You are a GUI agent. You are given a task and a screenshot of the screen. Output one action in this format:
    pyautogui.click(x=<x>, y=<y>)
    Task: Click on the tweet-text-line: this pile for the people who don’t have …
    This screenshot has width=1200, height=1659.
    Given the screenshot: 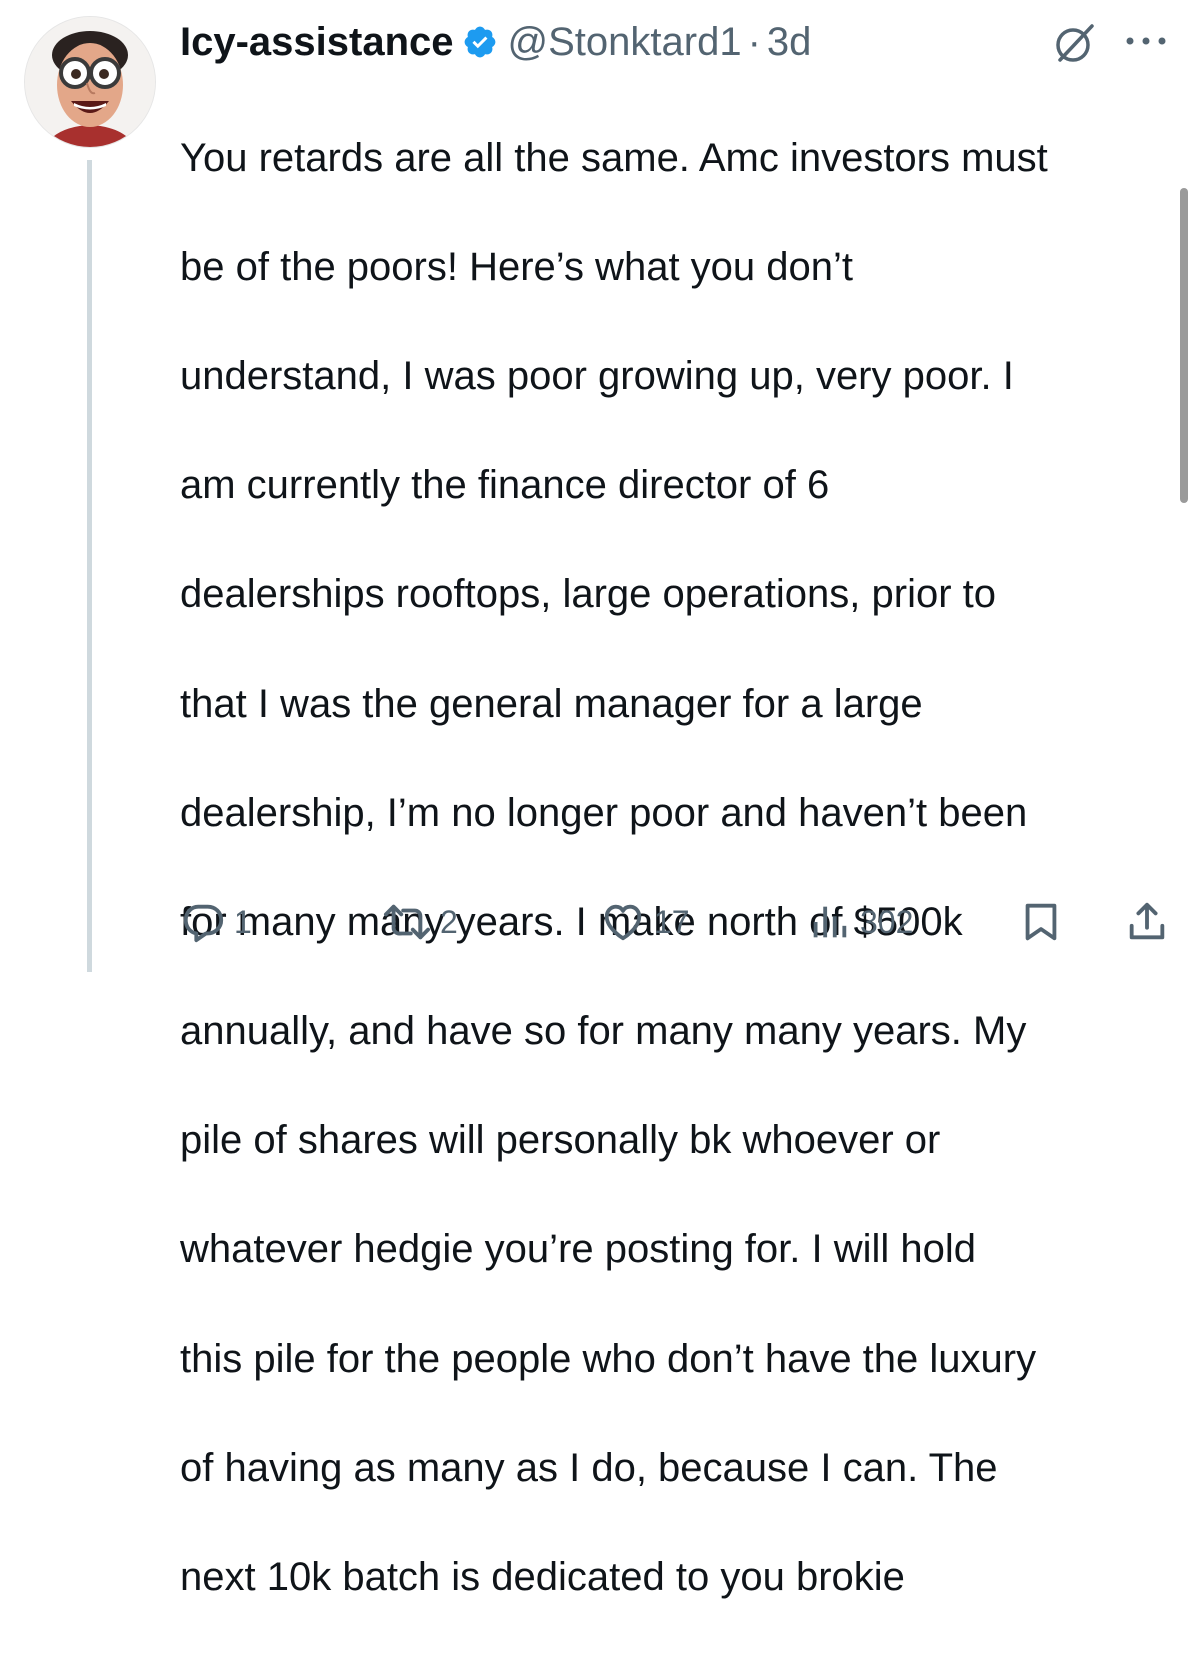 What is the action you would take?
    pyautogui.click(x=608, y=1358)
    